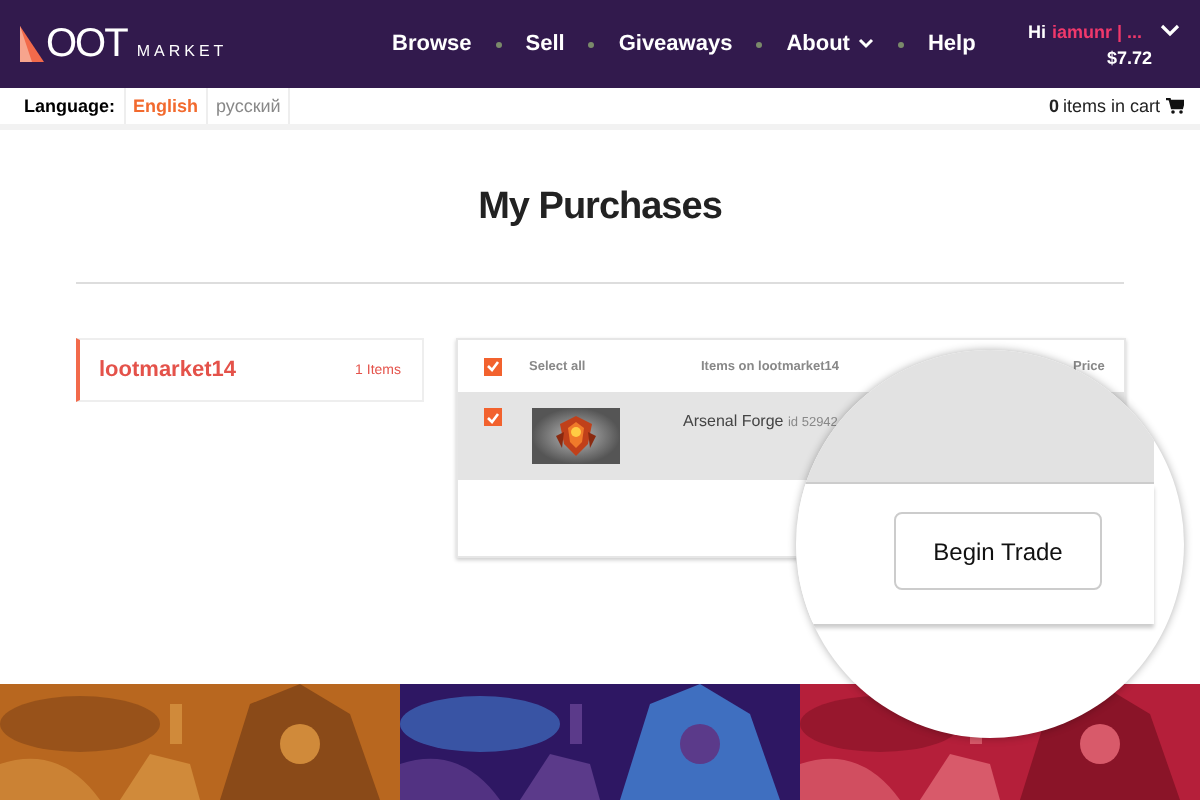 The image size is (1200, 800). I want to click on logo-icon, so click(30, 44).